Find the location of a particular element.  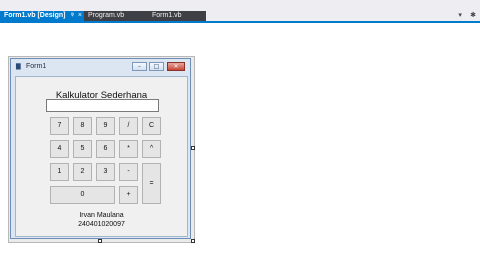

button-2: 2 is located at coordinates (82, 172).